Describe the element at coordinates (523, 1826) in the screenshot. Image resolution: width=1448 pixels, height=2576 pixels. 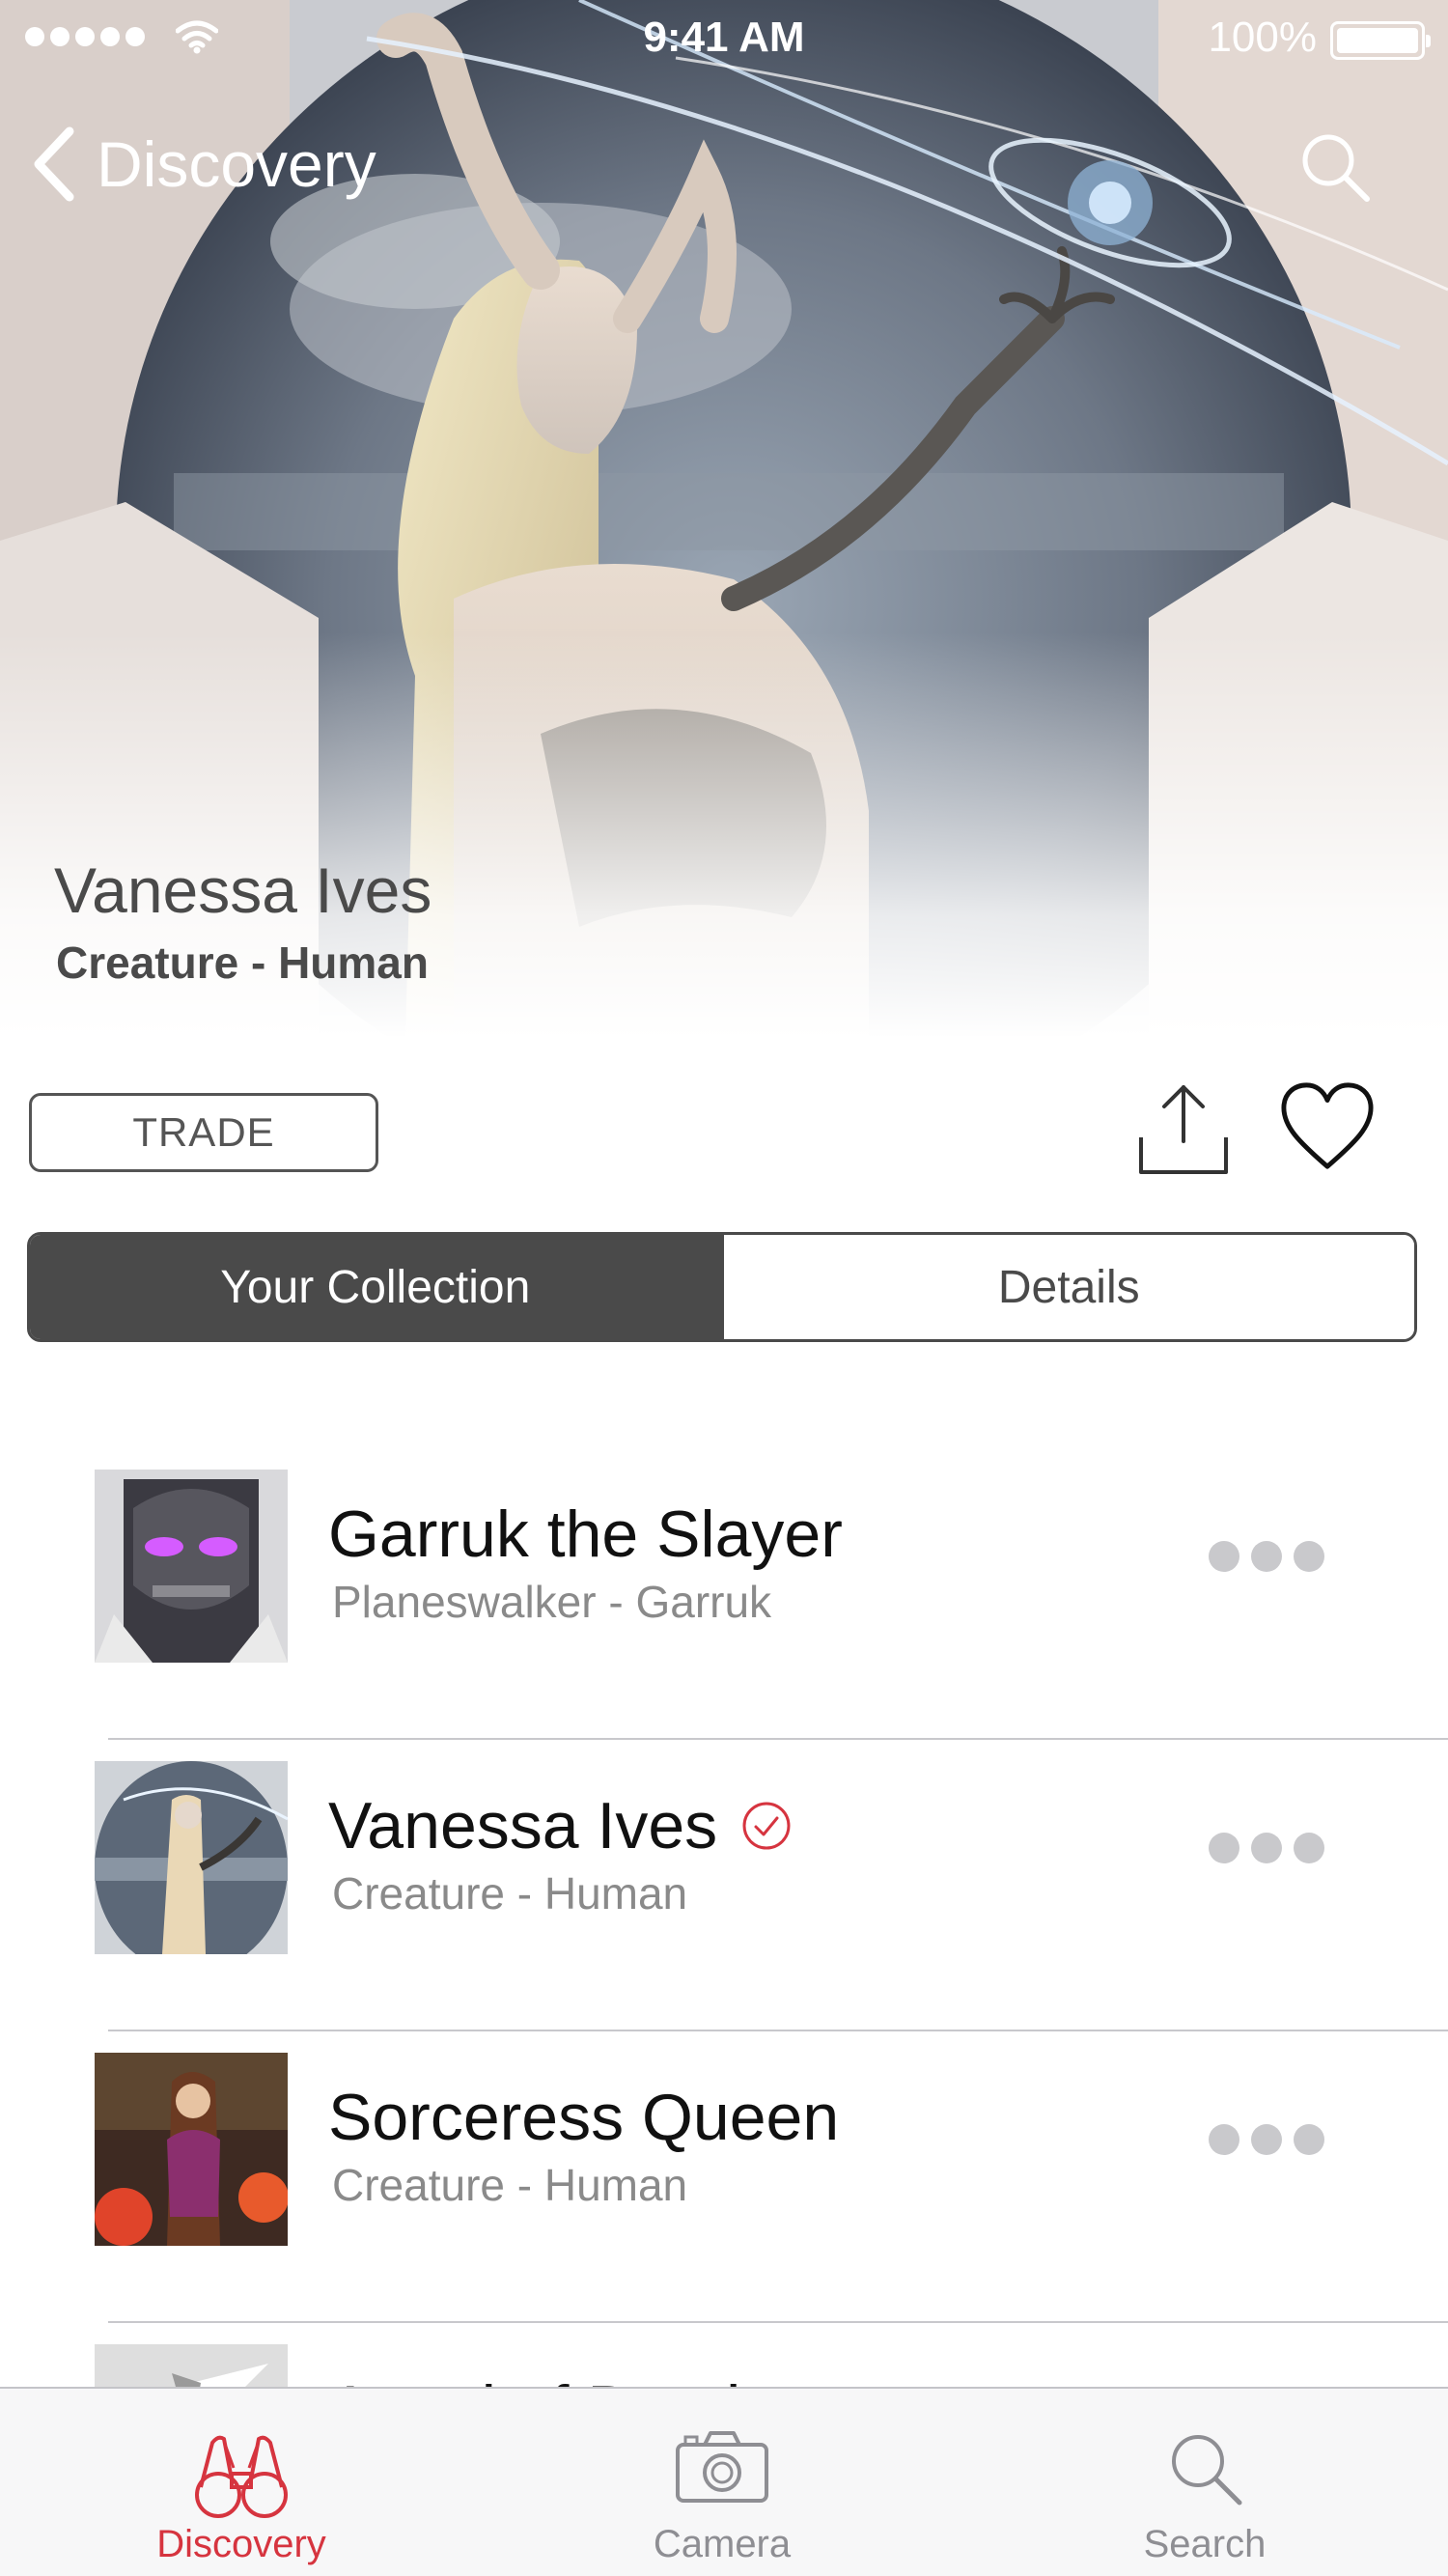
I see `item-title-text: Vanessa Ives` at that location.